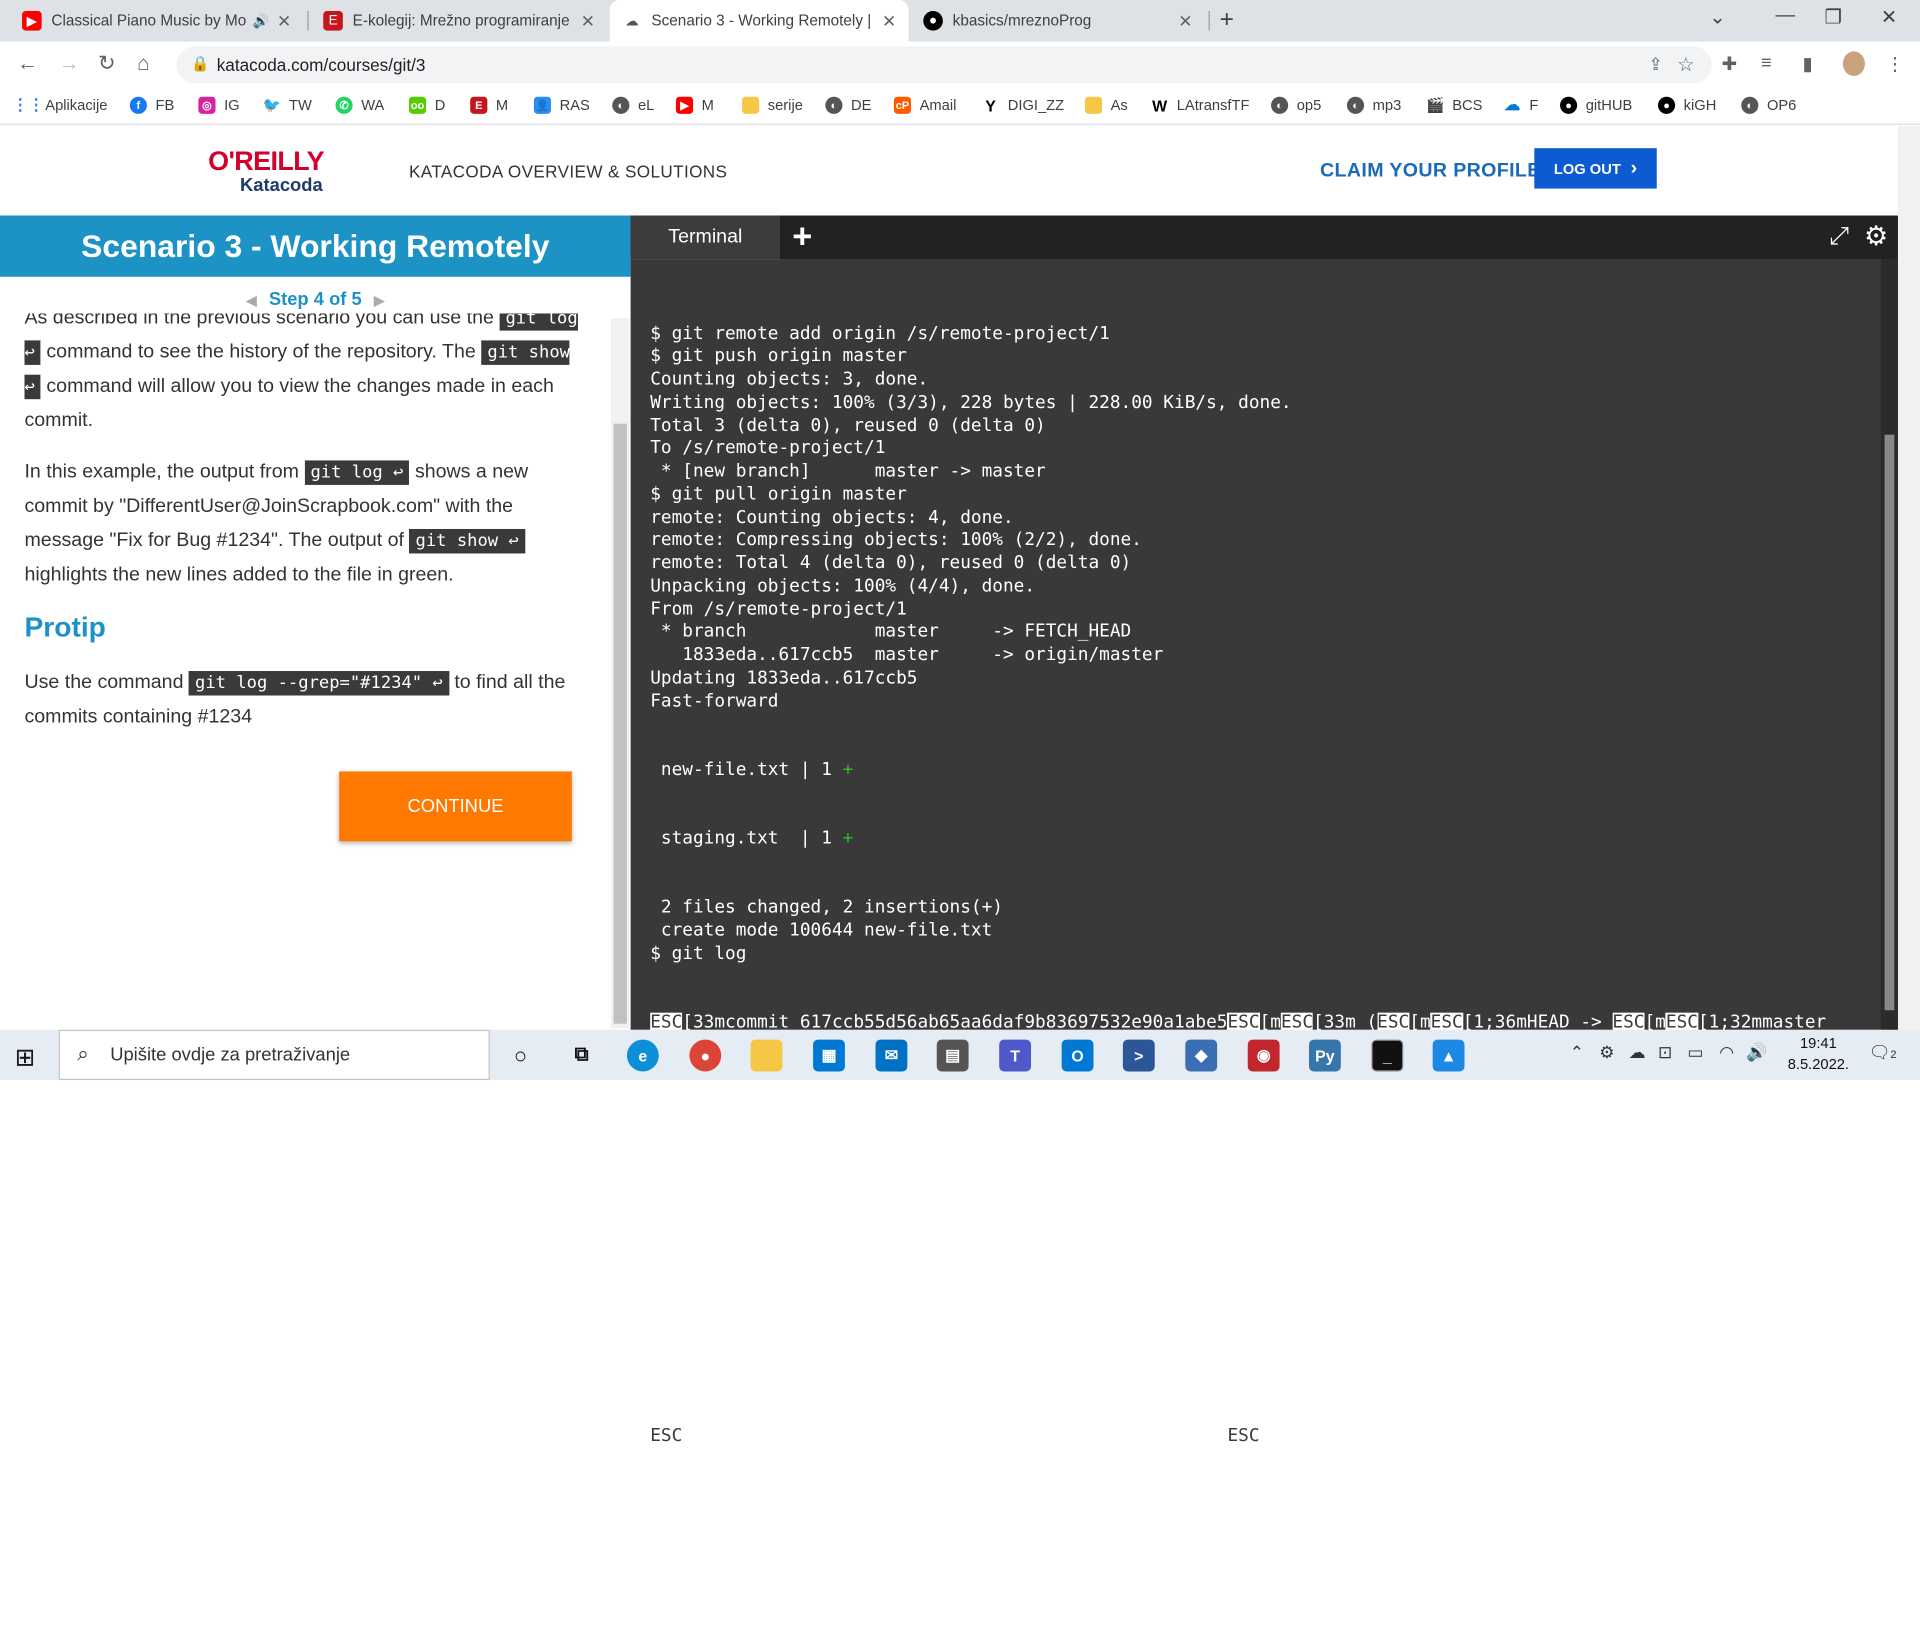 This screenshot has width=1920, height=1631. I want to click on taskbar-search: ⌕ Upišite ovdje za pretraživanje, so click(274, 1055).